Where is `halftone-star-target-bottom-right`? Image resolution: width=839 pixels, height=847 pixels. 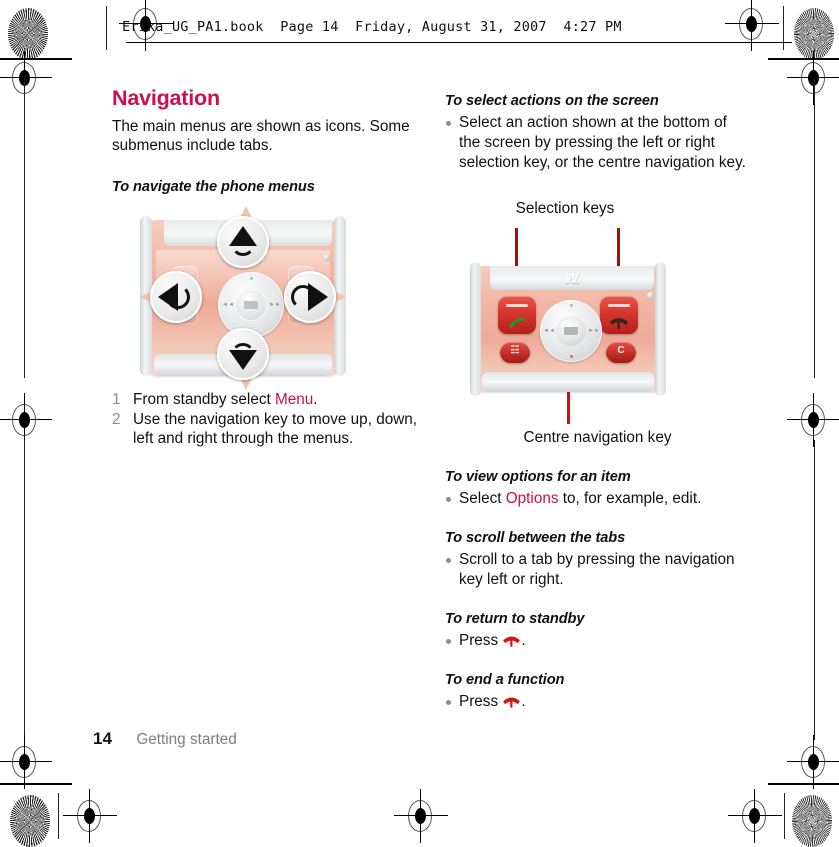 halftone-star-target-bottom-right is located at coordinates (812, 821).